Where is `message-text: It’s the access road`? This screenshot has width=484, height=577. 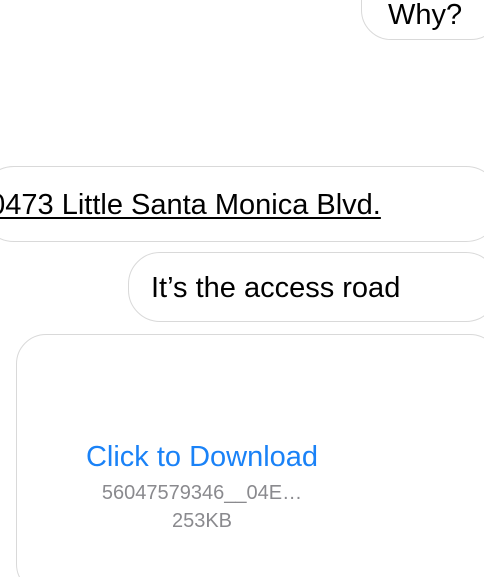
message-text: It’s the access road is located at coordinates (276, 288).